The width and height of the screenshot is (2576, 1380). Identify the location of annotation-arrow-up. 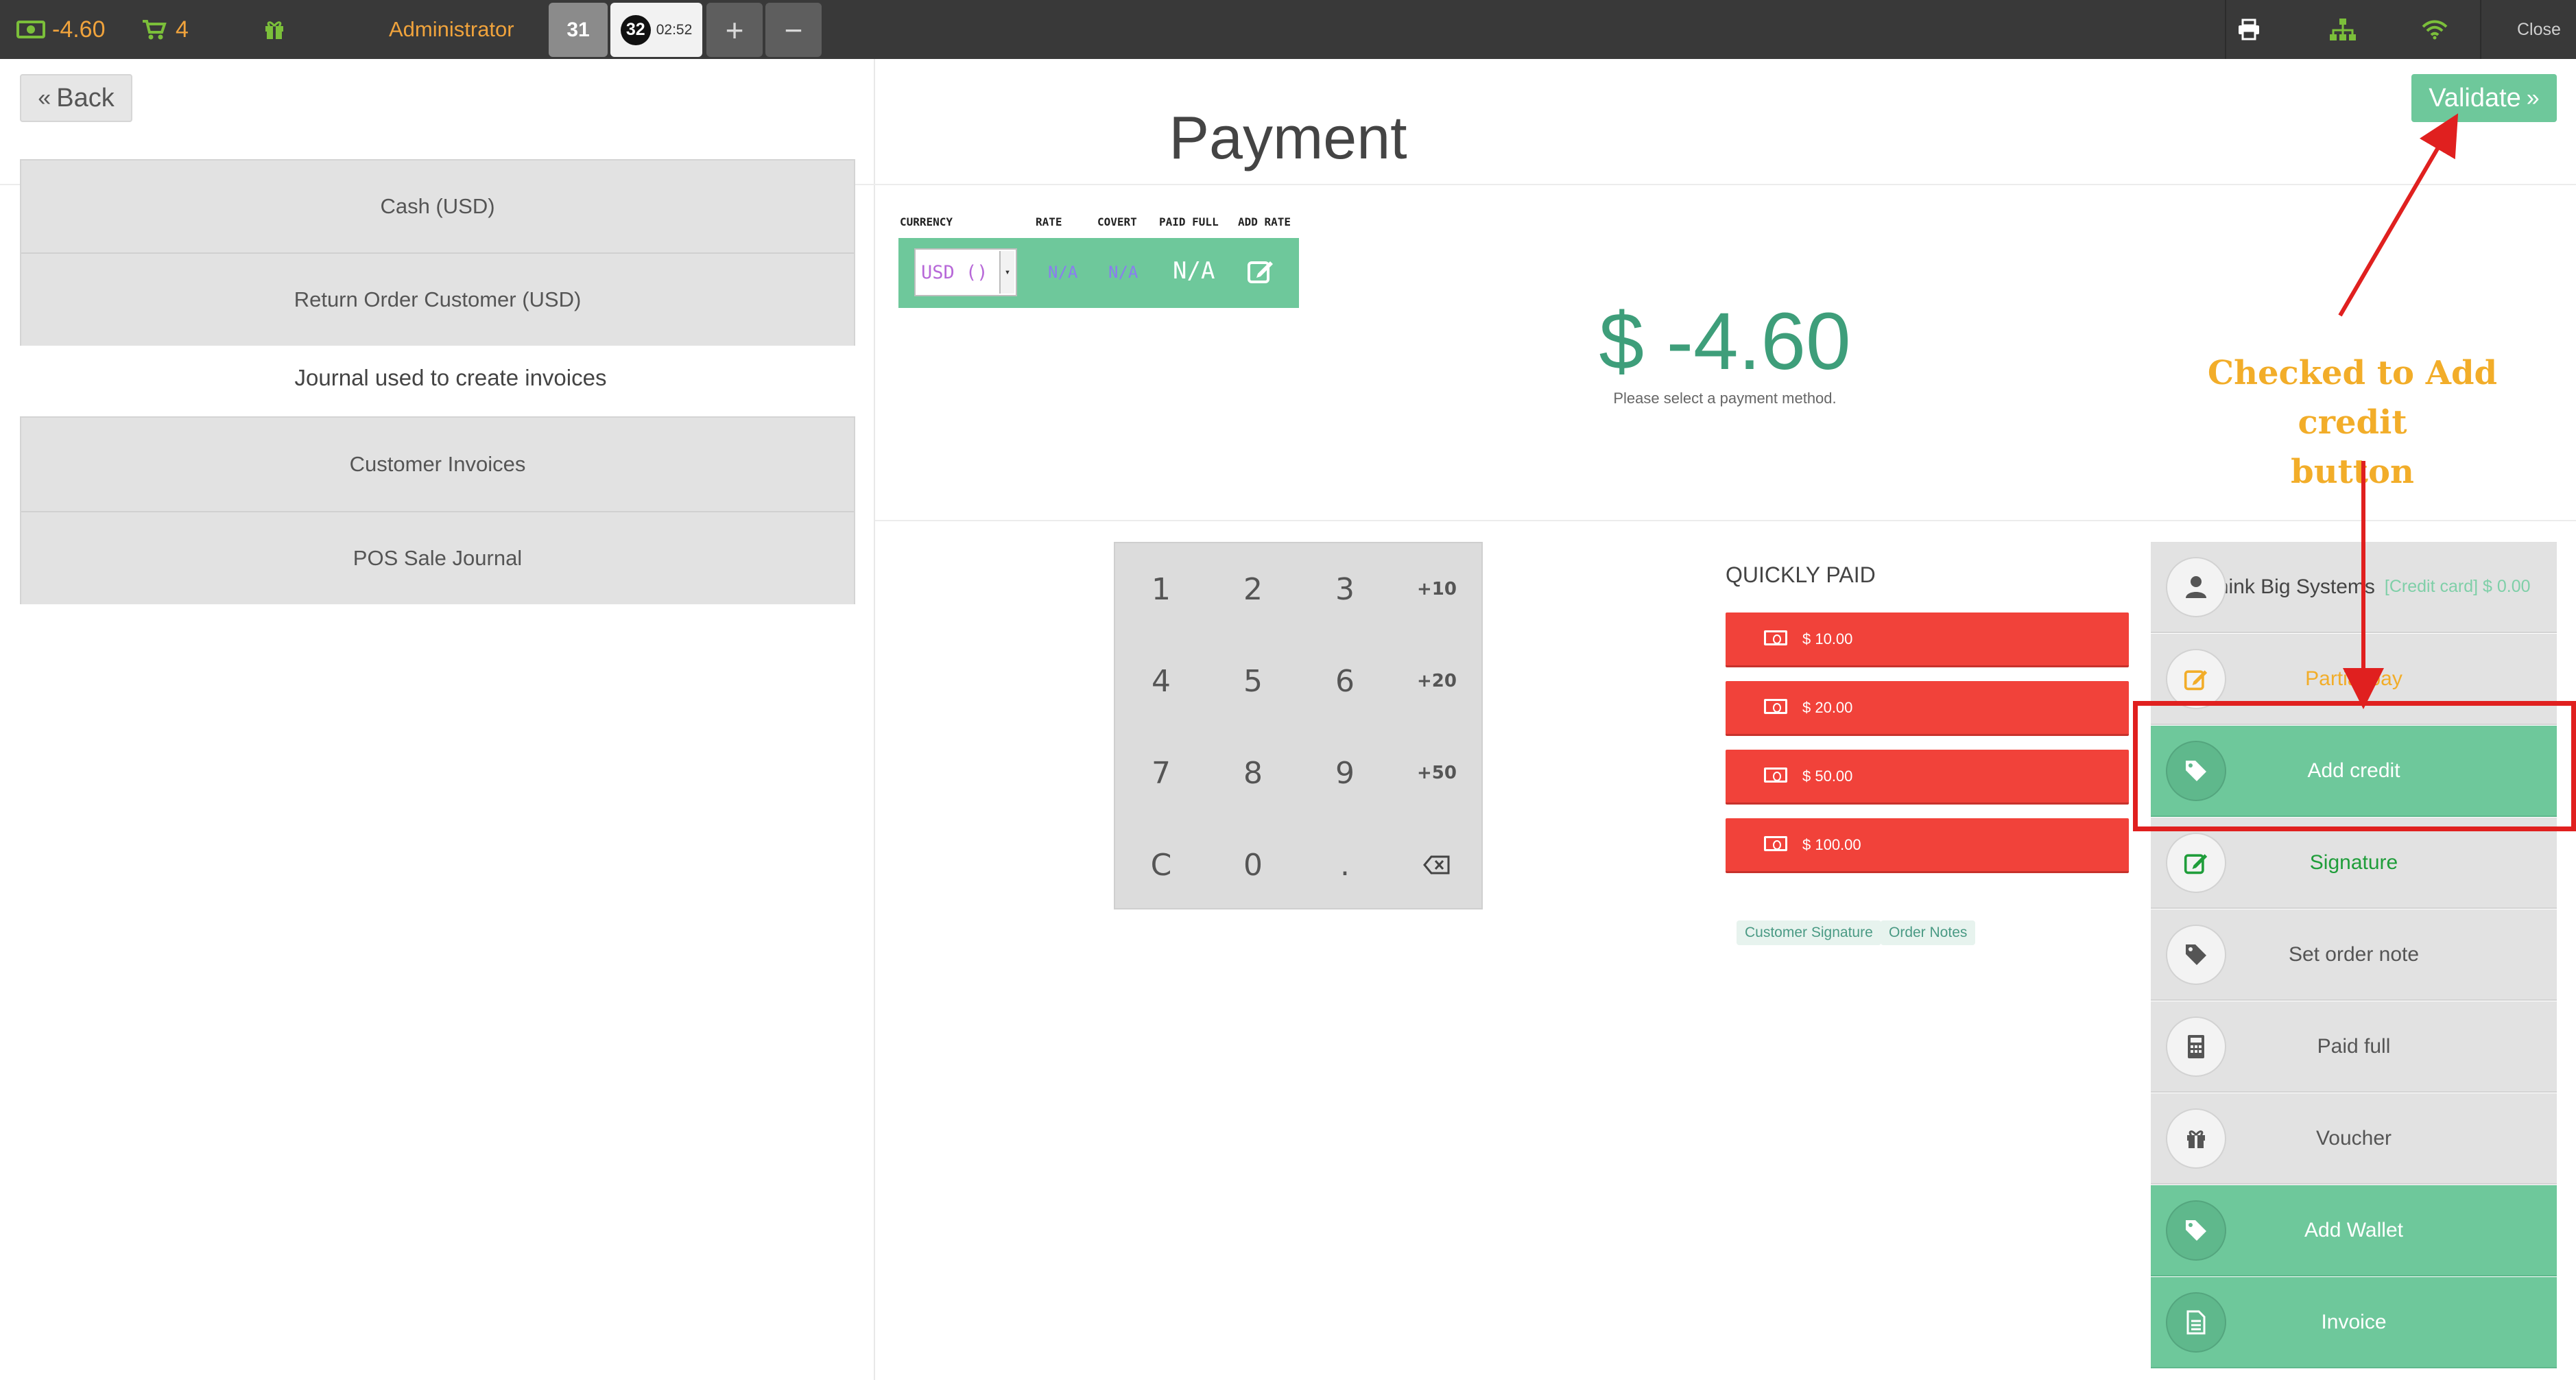
(2398, 215).